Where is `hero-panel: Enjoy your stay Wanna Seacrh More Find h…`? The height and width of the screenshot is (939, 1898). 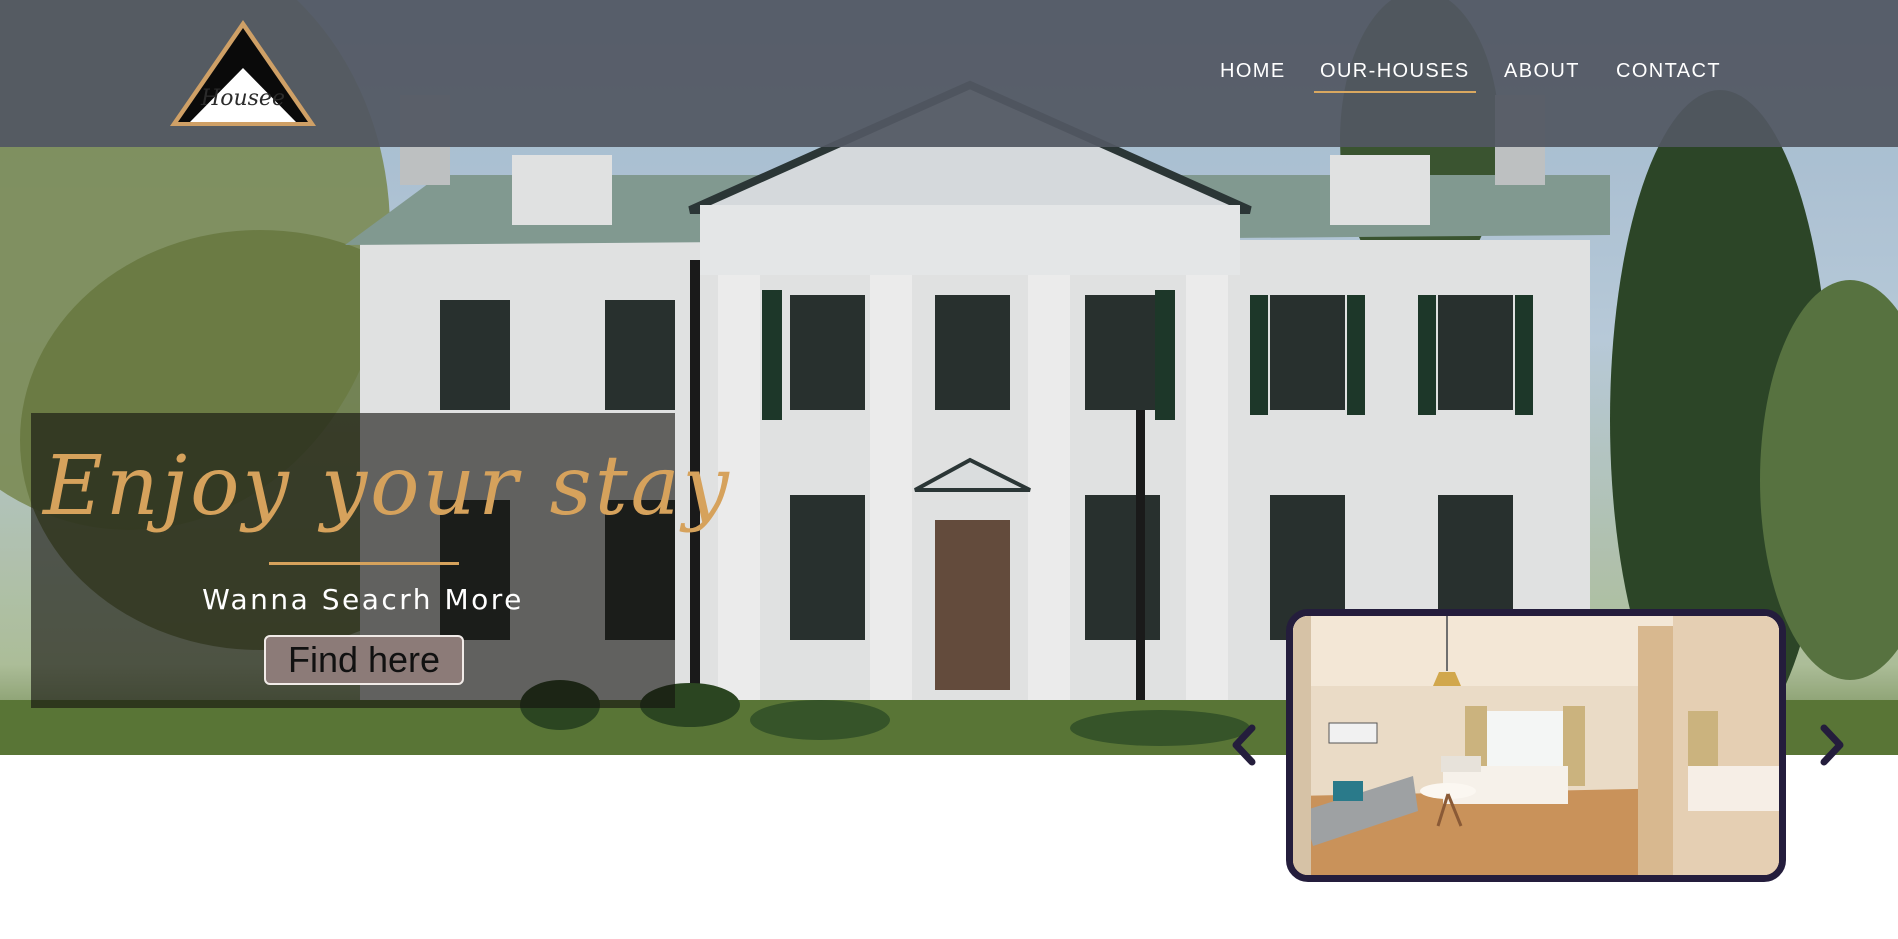 hero-panel: Enjoy your stay Wanna Seacrh More Find h… is located at coordinates (380, 560).